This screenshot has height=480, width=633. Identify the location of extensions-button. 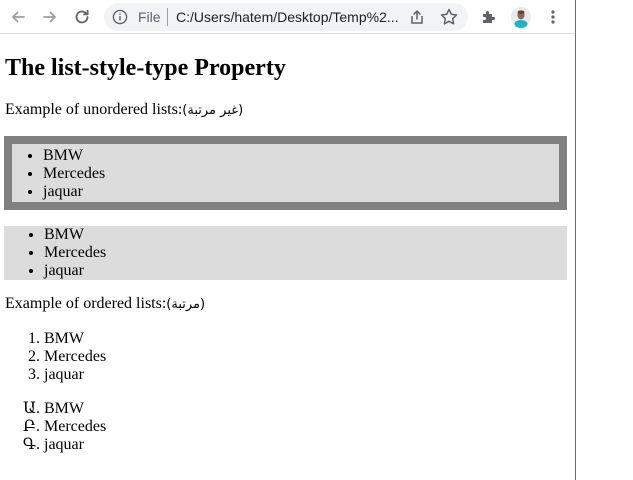
(489, 17).